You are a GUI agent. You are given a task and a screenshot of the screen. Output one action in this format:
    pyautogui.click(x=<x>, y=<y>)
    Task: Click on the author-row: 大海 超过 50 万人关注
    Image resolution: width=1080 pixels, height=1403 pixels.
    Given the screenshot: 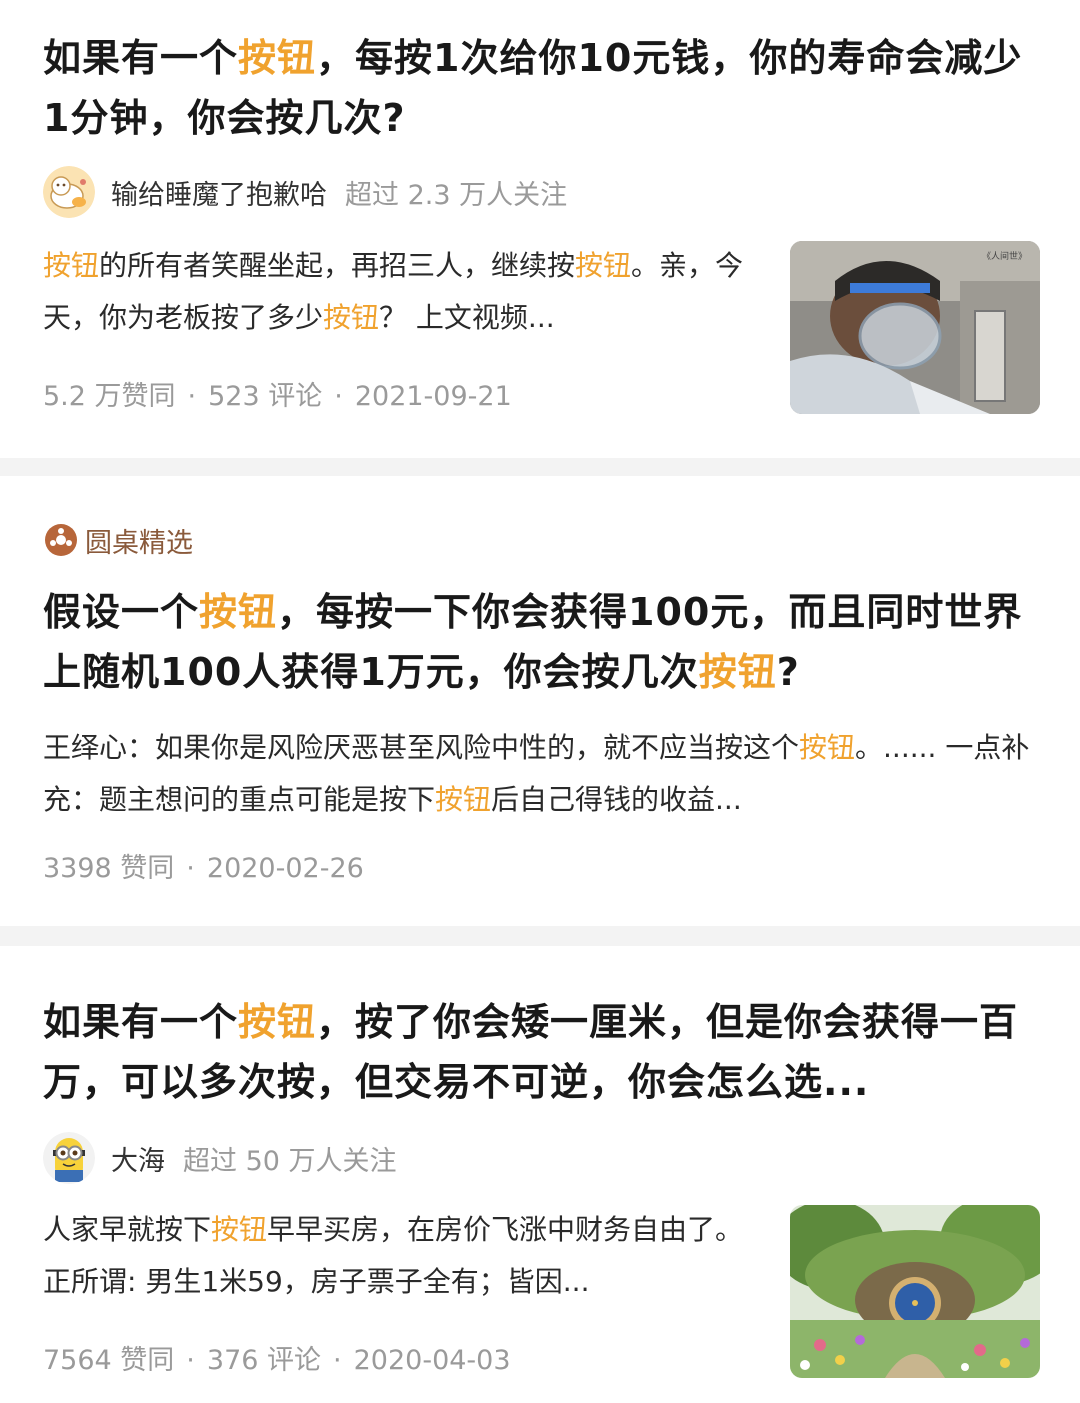 What is the action you would take?
    pyautogui.click(x=220, y=1158)
    